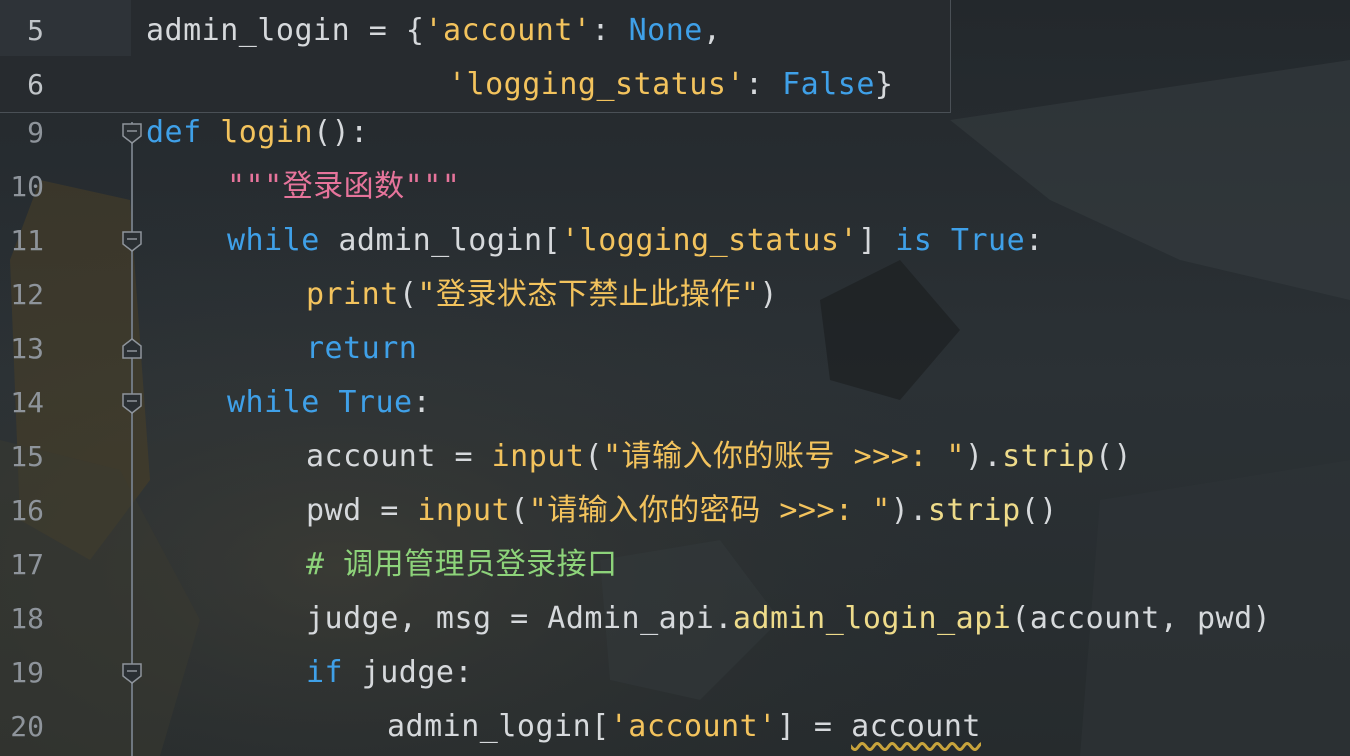 The width and height of the screenshot is (1350, 756). What do you see at coordinates (675, 673) in the screenshot?
I see `code-line: 19 if judge:` at bounding box center [675, 673].